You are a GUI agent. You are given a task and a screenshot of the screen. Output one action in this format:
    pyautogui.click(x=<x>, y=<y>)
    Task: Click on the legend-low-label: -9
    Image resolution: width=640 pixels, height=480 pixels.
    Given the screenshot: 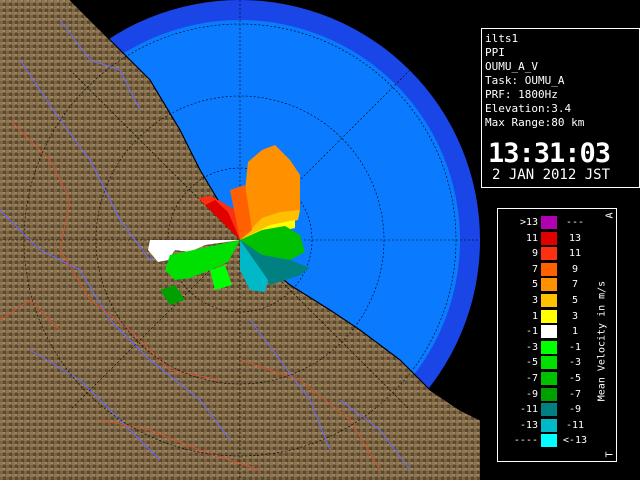 What is the action you would take?
    pyautogui.click(x=531, y=394)
    